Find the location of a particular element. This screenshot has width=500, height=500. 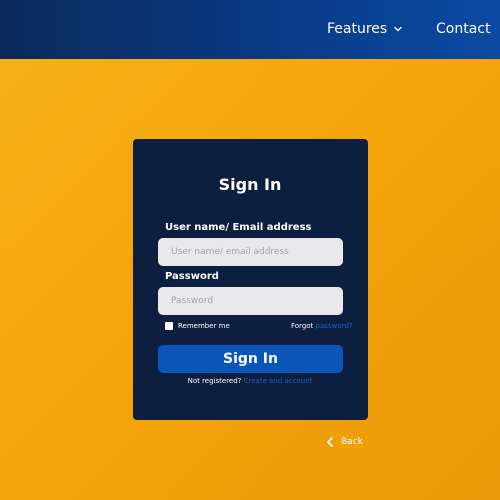

remember-me-option: Remember me is located at coordinates (197, 326).